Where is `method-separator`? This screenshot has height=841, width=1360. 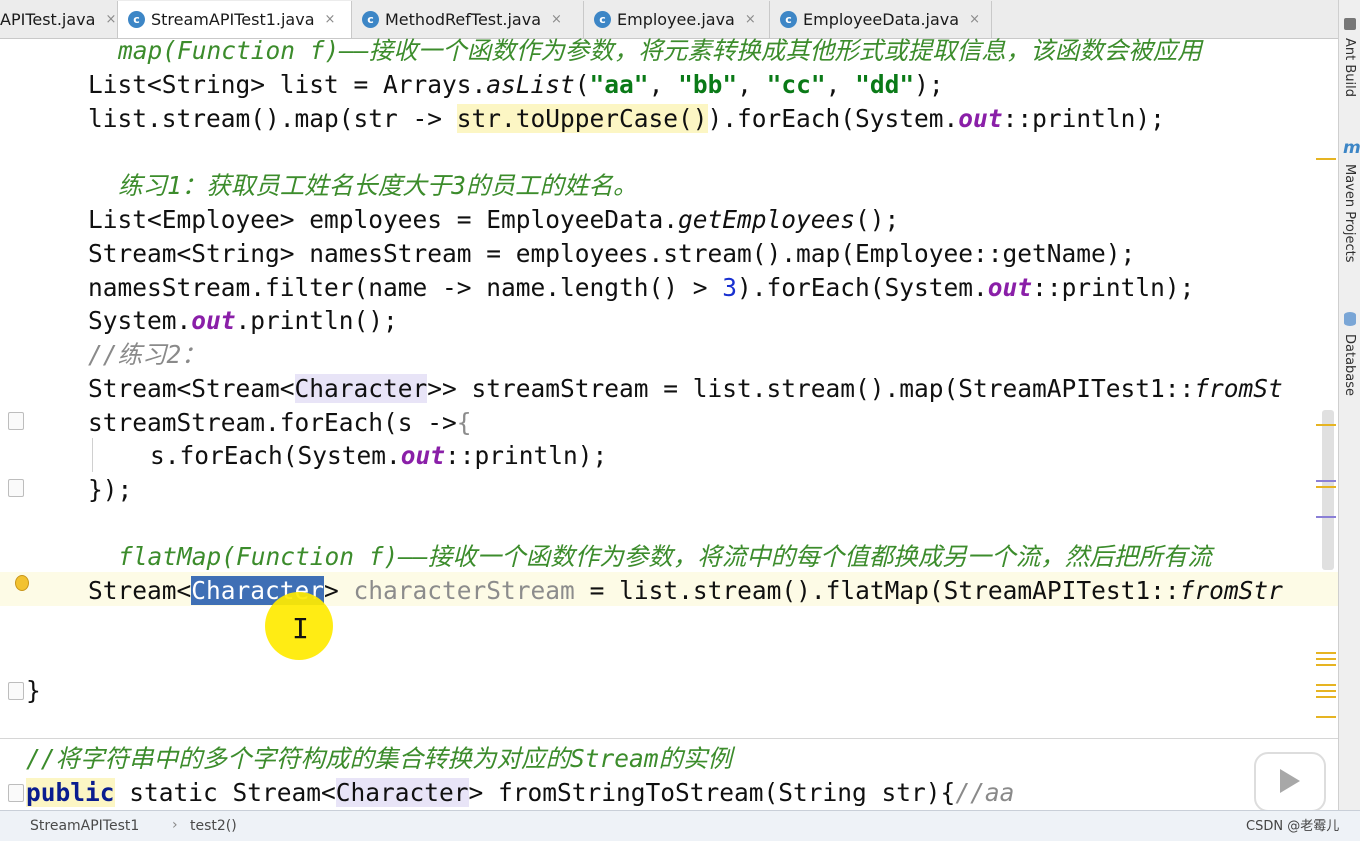
method-separator is located at coordinates (669, 738).